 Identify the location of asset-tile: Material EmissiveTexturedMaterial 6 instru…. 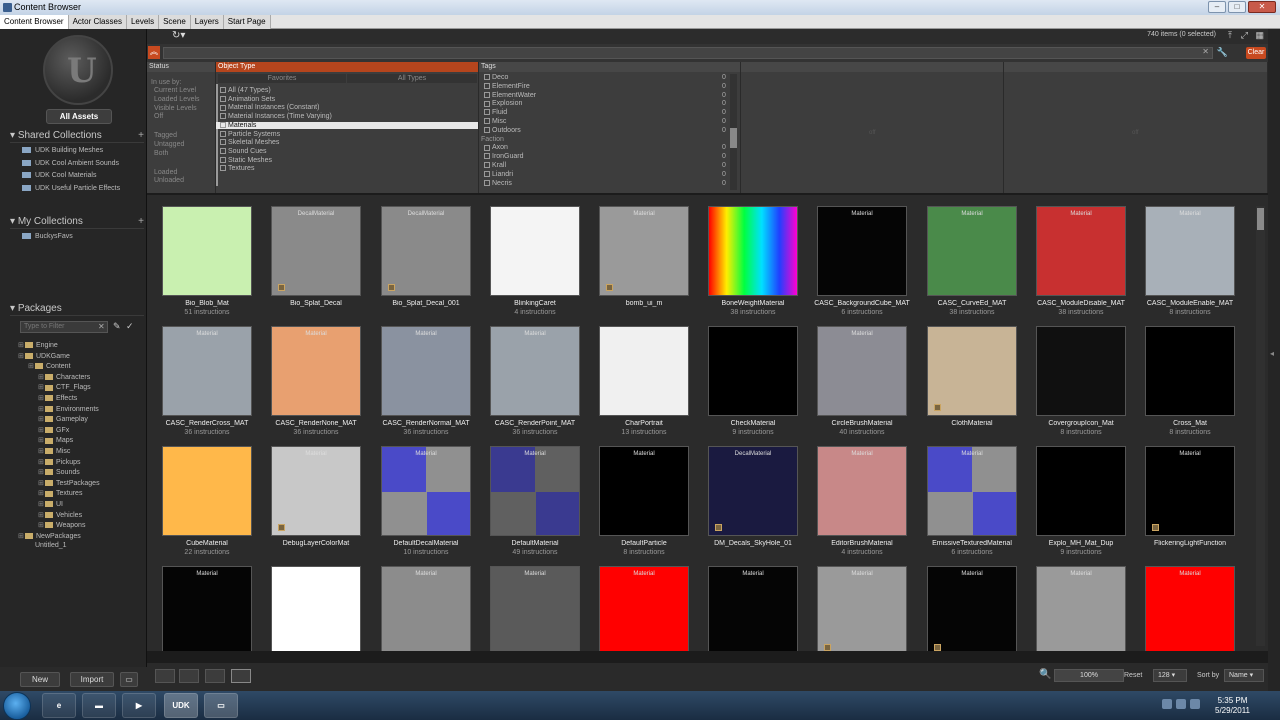
(972, 506).